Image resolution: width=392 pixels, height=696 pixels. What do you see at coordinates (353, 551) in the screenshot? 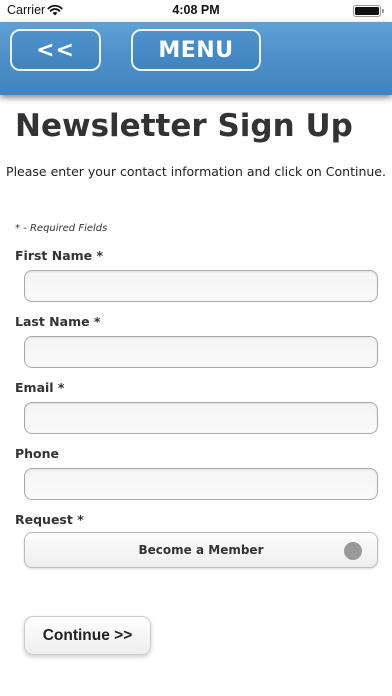
I see `dropdown-indicator-icon` at bounding box center [353, 551].